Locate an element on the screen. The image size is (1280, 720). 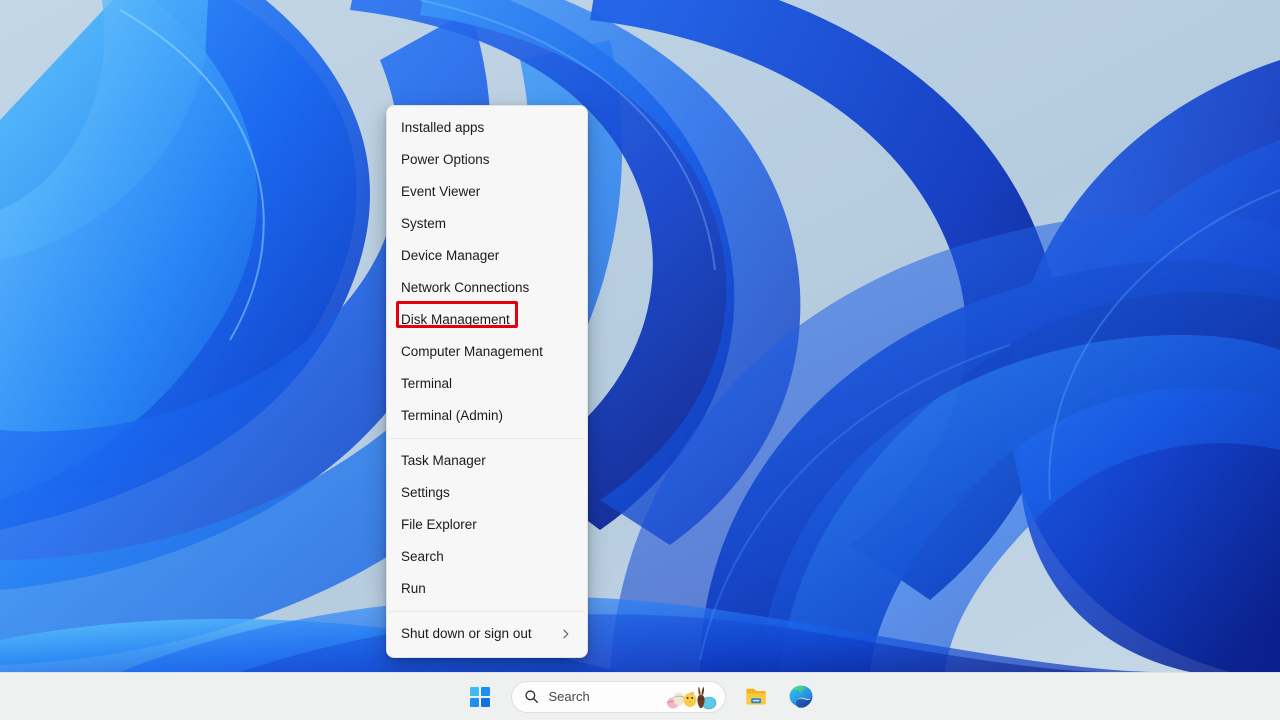
start-button is located at coordinates (480, 697).